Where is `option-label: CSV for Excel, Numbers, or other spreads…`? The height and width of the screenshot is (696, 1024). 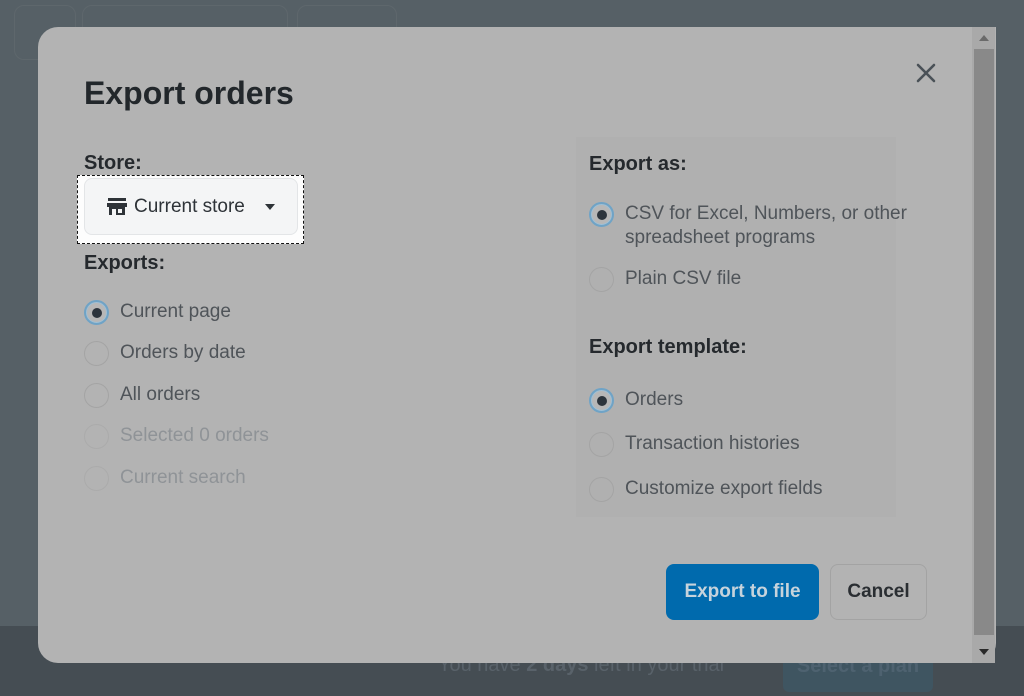 option-label: CSV for Excel, Numbers, or other spreads… is located at coordinates (766, 226).